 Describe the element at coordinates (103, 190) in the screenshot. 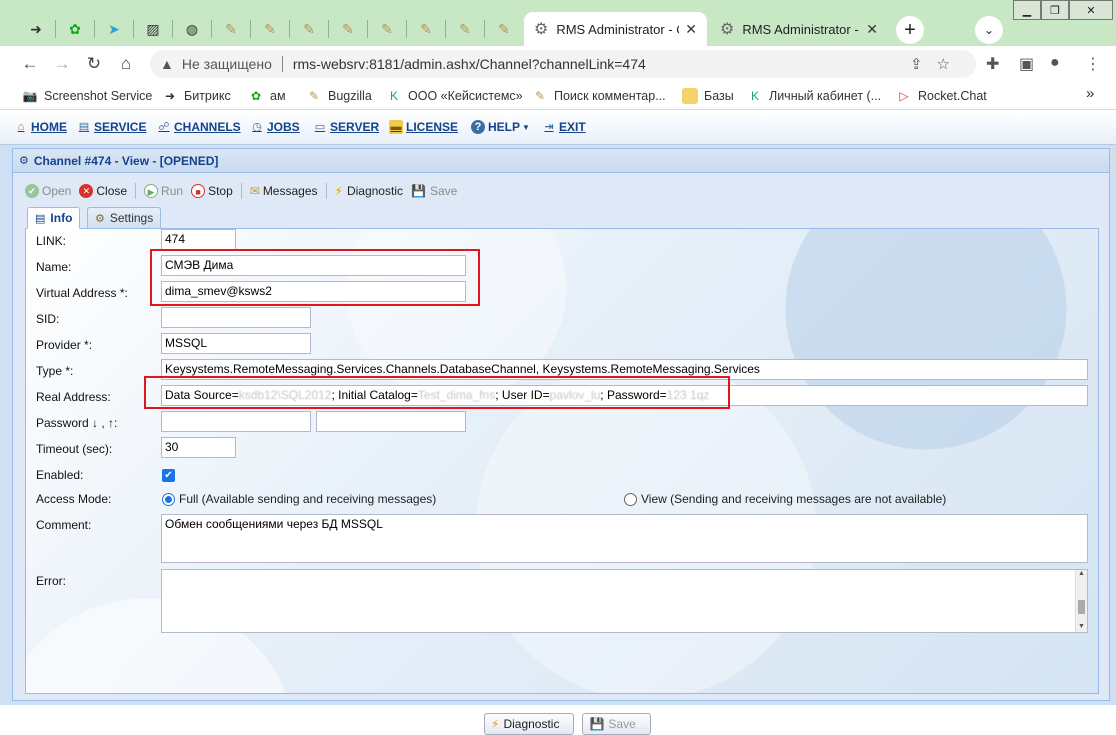

I see `close-channel-button: ✕ Close` at that location.